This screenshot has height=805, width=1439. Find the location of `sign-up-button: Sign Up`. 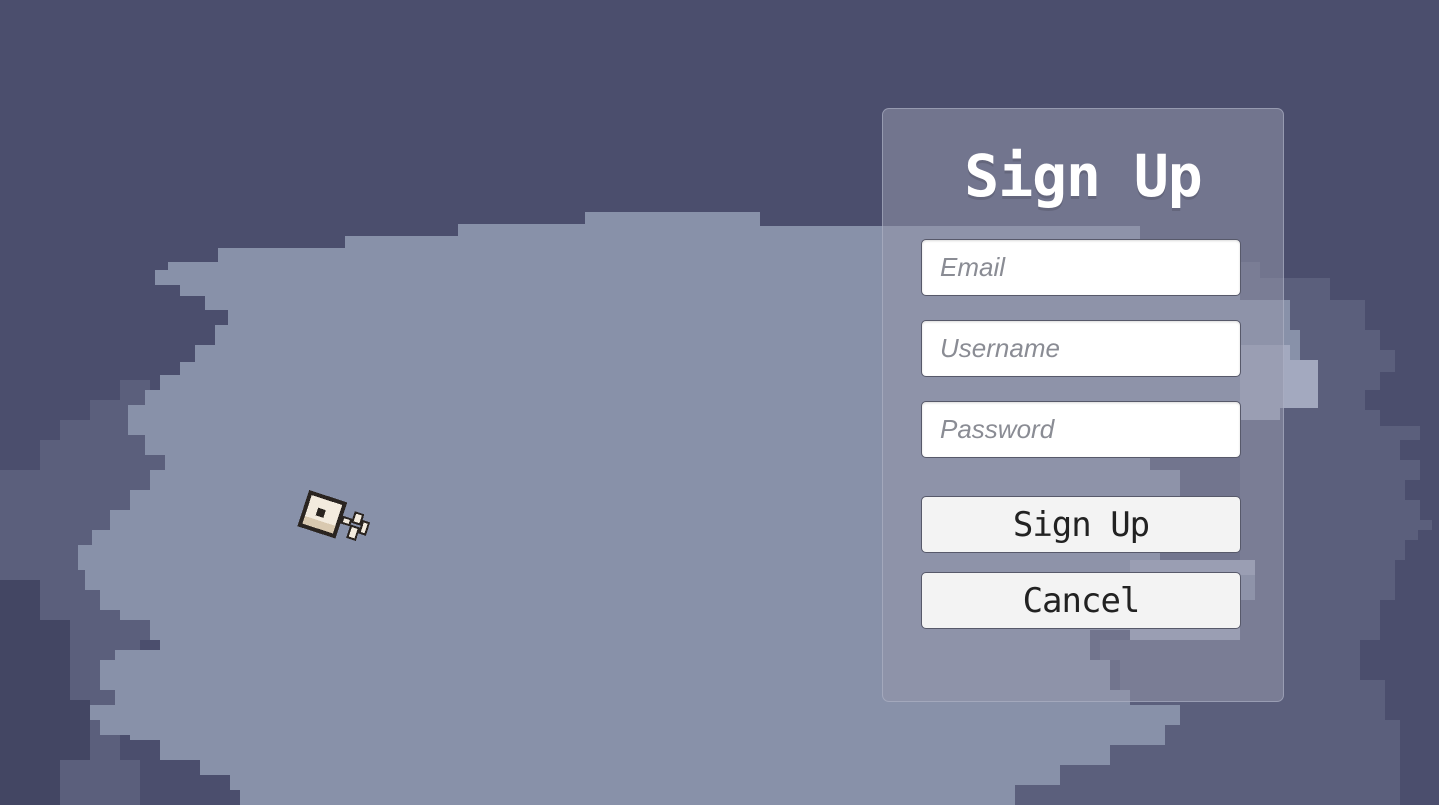

sign-up-button: Sign Up is located at coordinates (1081, 524).